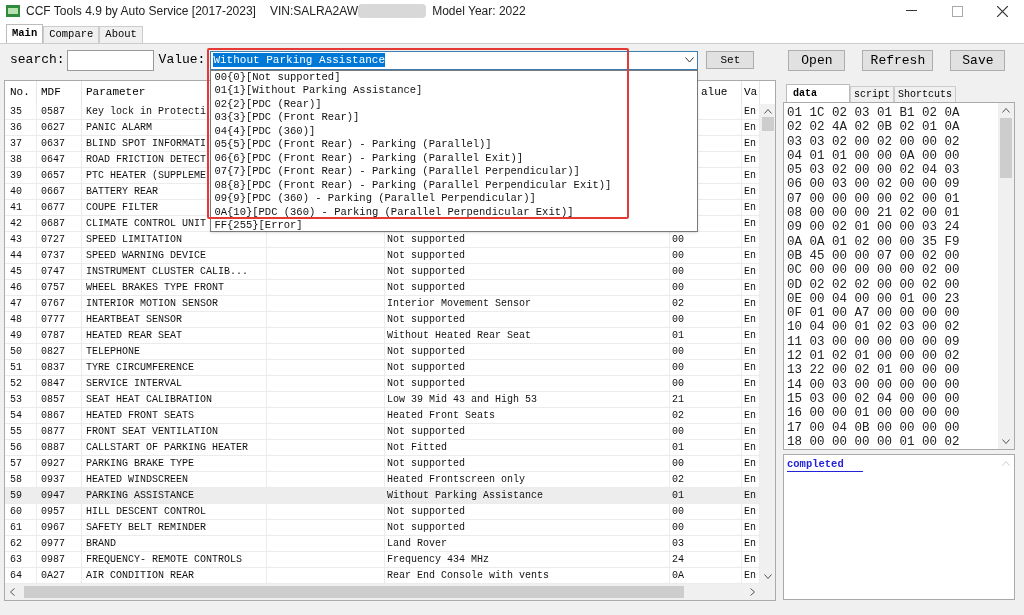 The height and width of the screenshot is (615, 1024). Describe the element at coordinates (16, 496) in the screenshot. I see `table-cell-text: 59` at that location.